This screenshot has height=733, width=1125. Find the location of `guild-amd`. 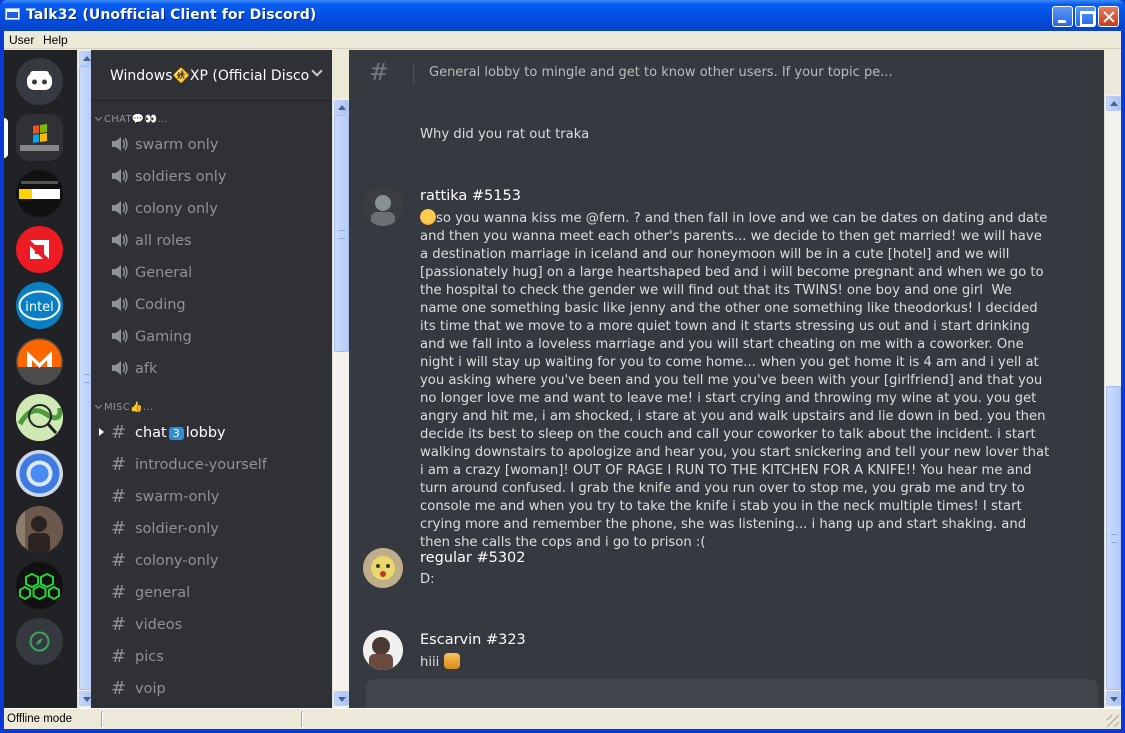

guild-amd is located at coordinates (39, 249).